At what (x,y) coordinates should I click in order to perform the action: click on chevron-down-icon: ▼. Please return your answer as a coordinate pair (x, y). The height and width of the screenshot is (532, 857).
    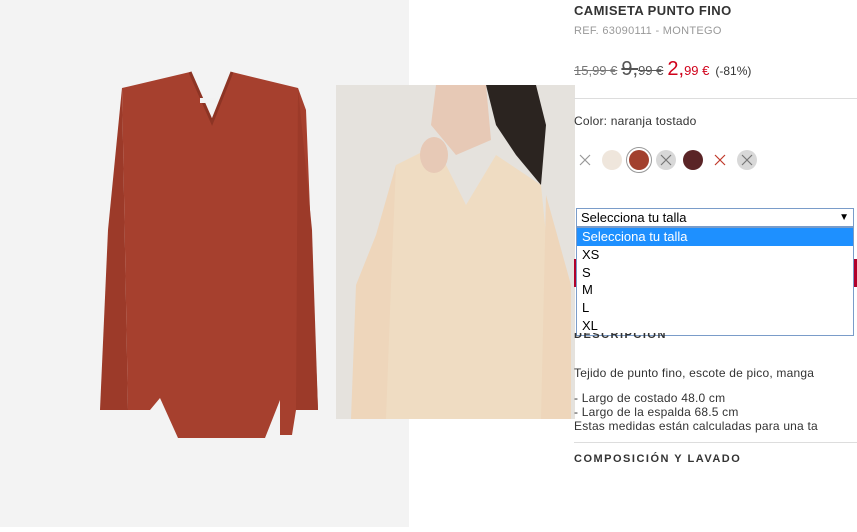
    Looking at the image, I should click on (844, 217).